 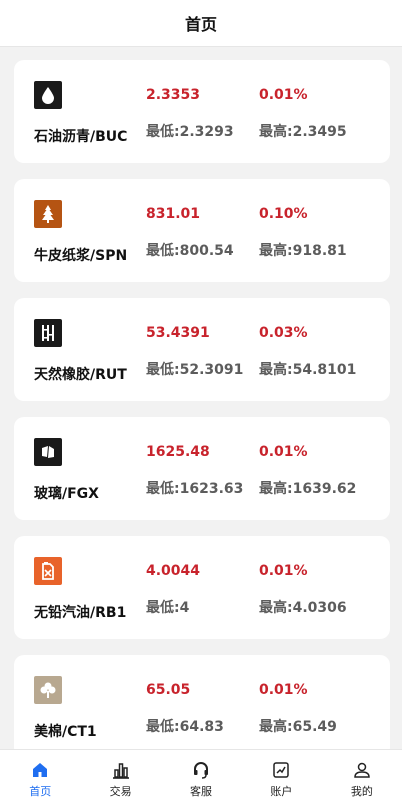 I want to click on home-icon, so click(x=40, y=770).